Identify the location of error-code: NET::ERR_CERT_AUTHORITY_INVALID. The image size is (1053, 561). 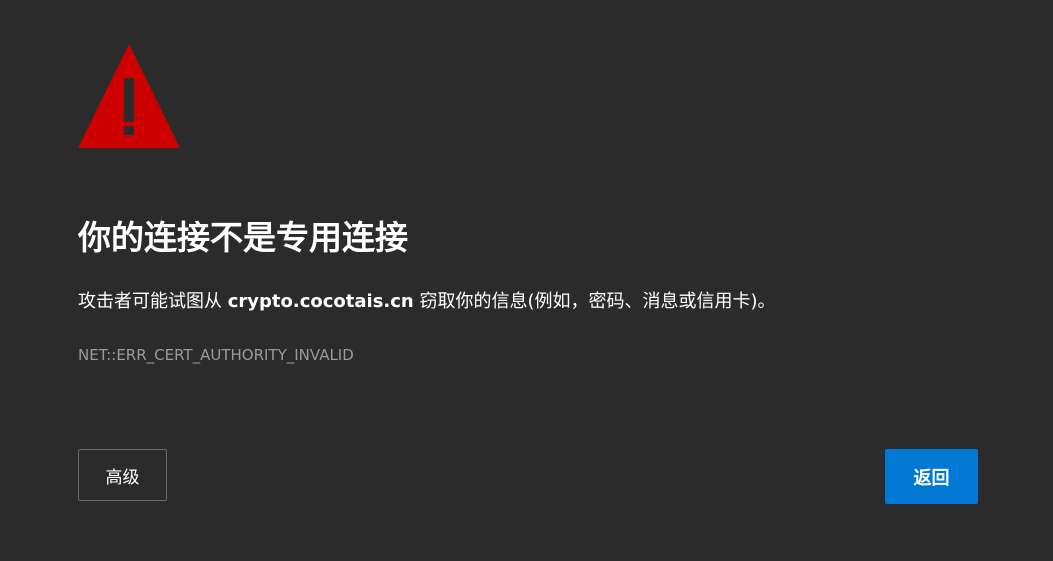
(216, 355).